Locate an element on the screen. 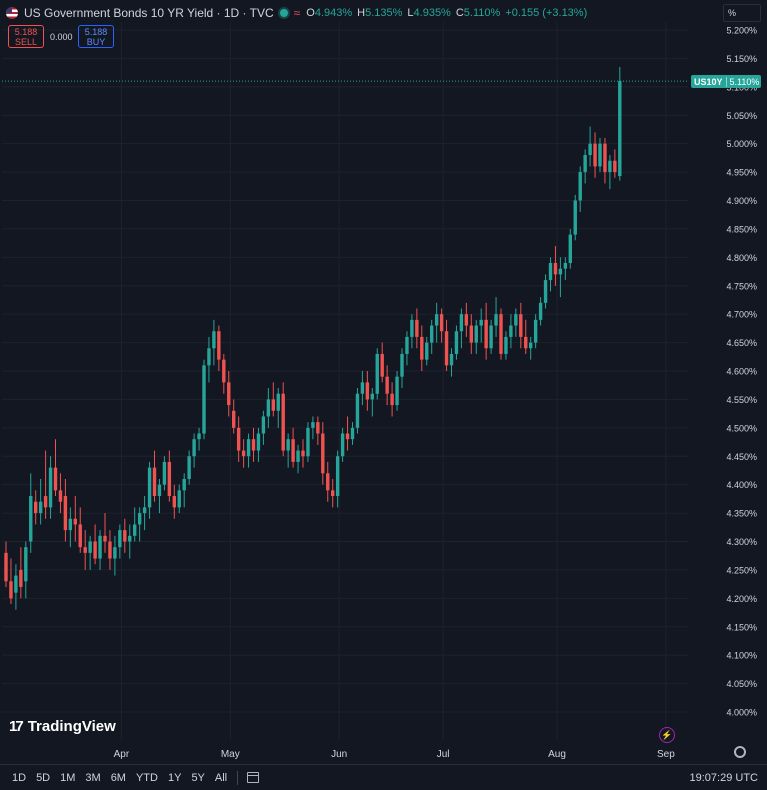 The width and height of the screenshot is (767, 790). live-dot-icon is located at coordinates (283, 13).